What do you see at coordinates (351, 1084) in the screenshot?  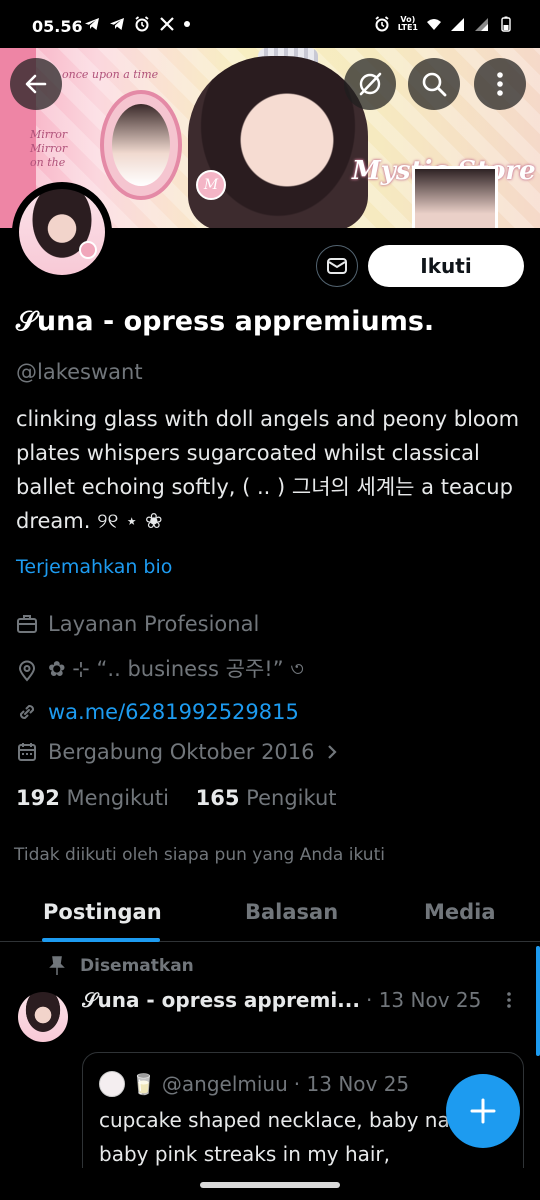 I see `quoted-post-date: · 13 Nov 25` at bounding box center [351, 1084].